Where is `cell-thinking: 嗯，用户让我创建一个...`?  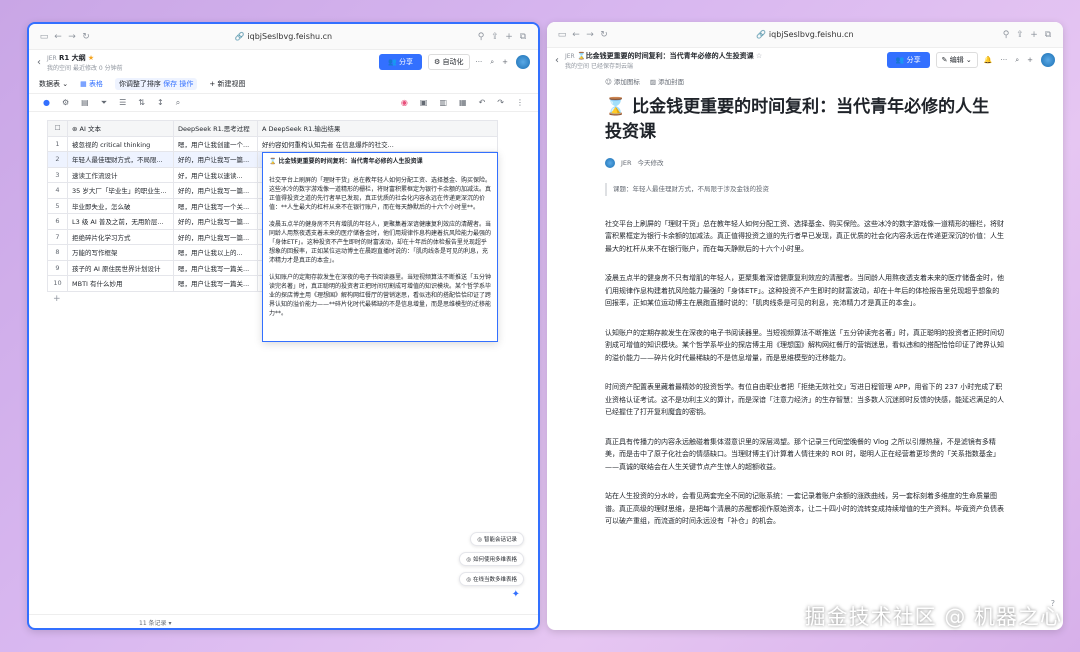 cell-thinking: 嗯，用户让我创建一个... is located at coordinates (215, 143).